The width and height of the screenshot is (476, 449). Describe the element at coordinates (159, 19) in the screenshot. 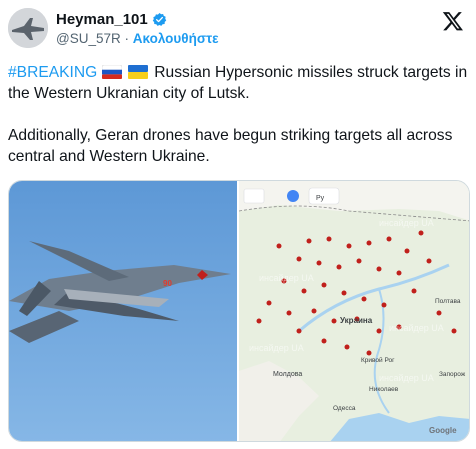

I see `verified-badge-icon` at that location.